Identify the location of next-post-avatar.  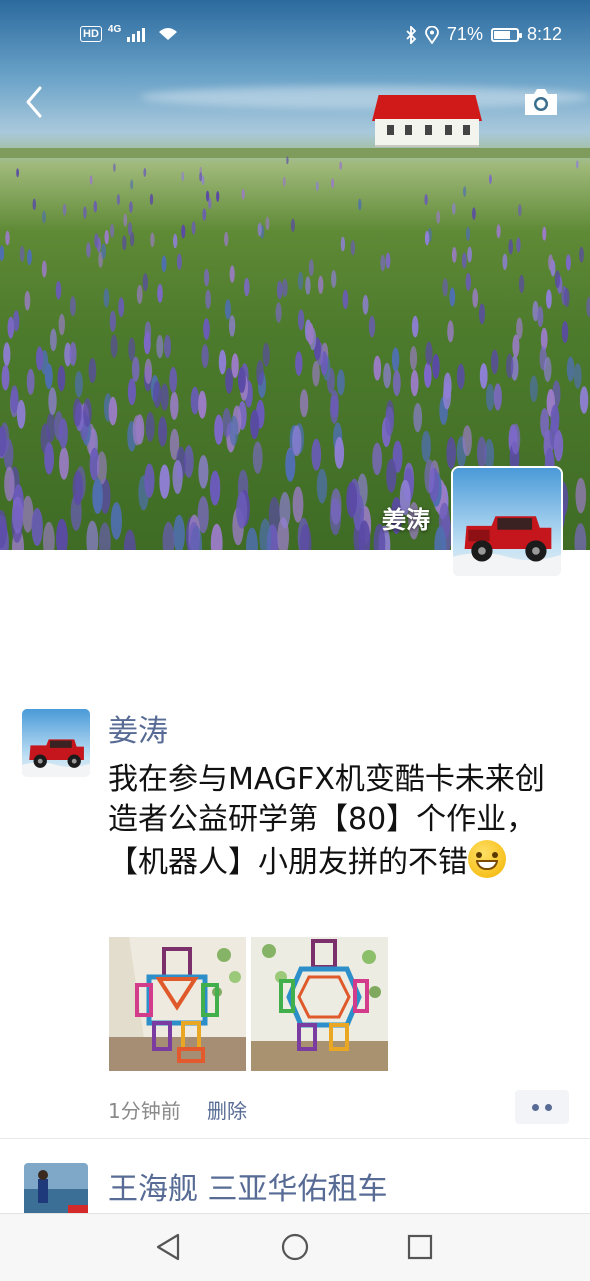
(56, 1188).